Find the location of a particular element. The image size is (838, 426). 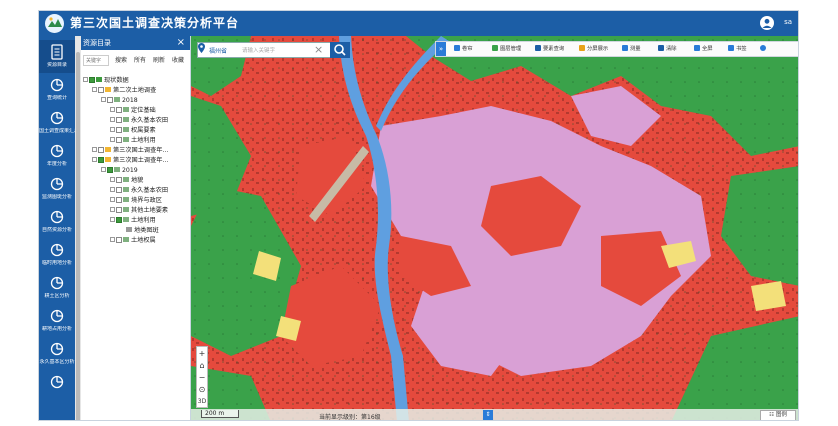

toolbar-info-button is located at coordinates (764, 49).